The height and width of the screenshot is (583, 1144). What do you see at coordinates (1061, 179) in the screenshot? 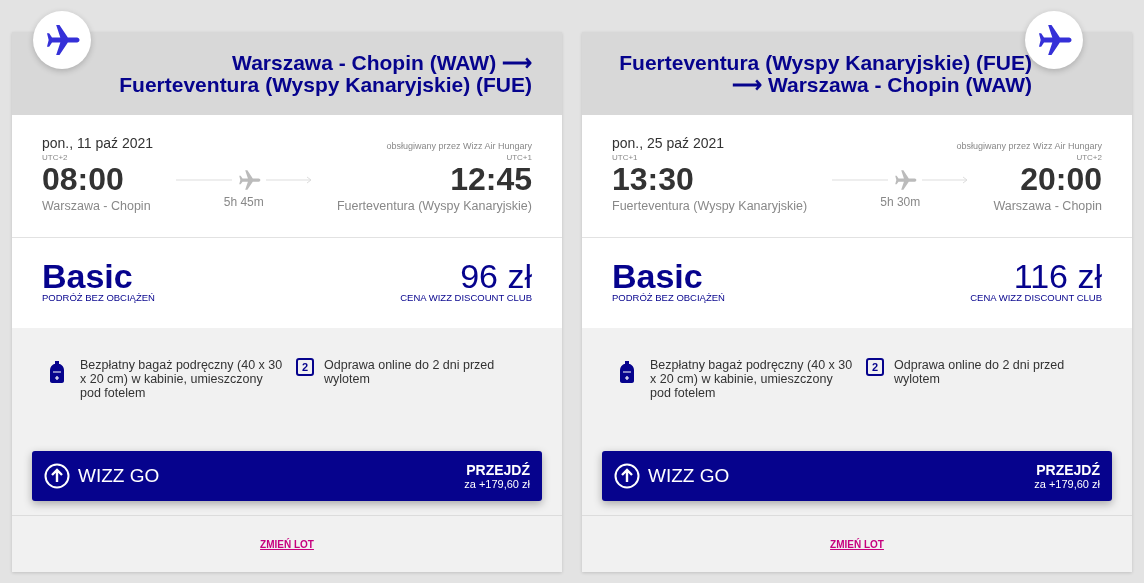
I see `arrival-time: 20:00` at bounding box center [1061, 179].